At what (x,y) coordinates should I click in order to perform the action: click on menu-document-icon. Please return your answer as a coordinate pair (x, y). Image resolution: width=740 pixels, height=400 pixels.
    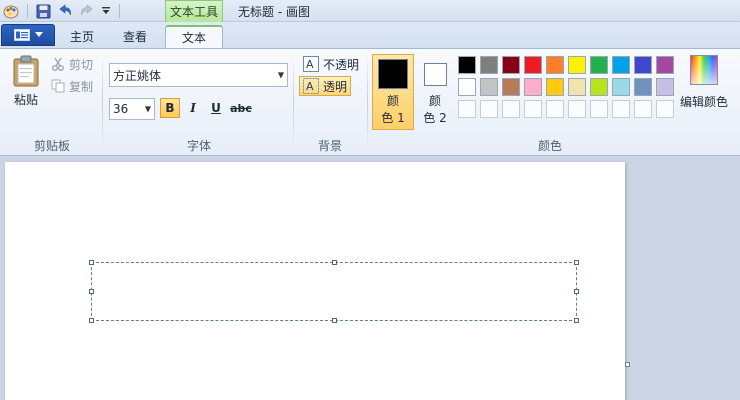
    Looking at the image, I should click on (21, 35).